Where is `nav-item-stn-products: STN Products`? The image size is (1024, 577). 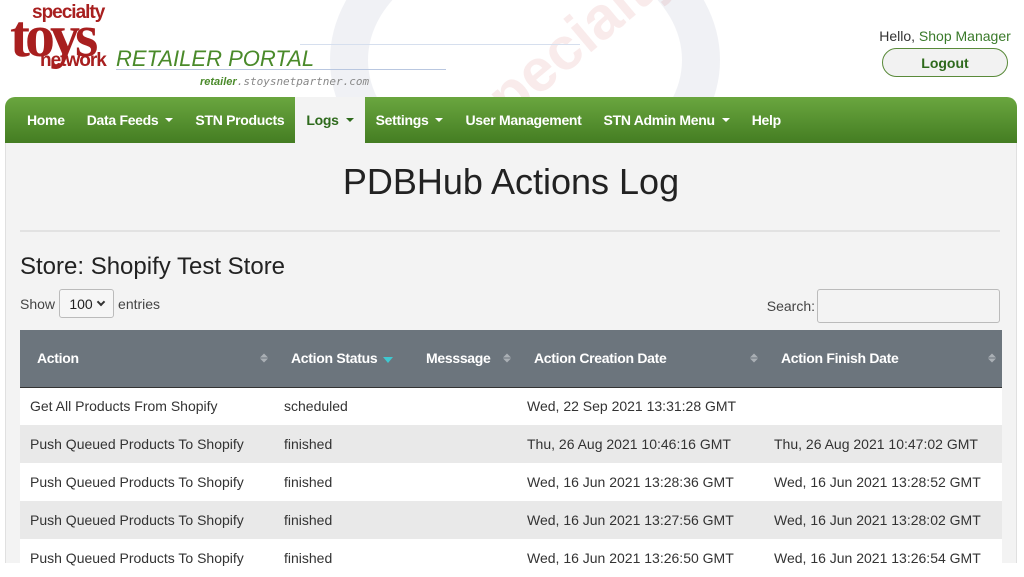
nav-item-stn-products: STN Products is located at coordinates (239, 120).